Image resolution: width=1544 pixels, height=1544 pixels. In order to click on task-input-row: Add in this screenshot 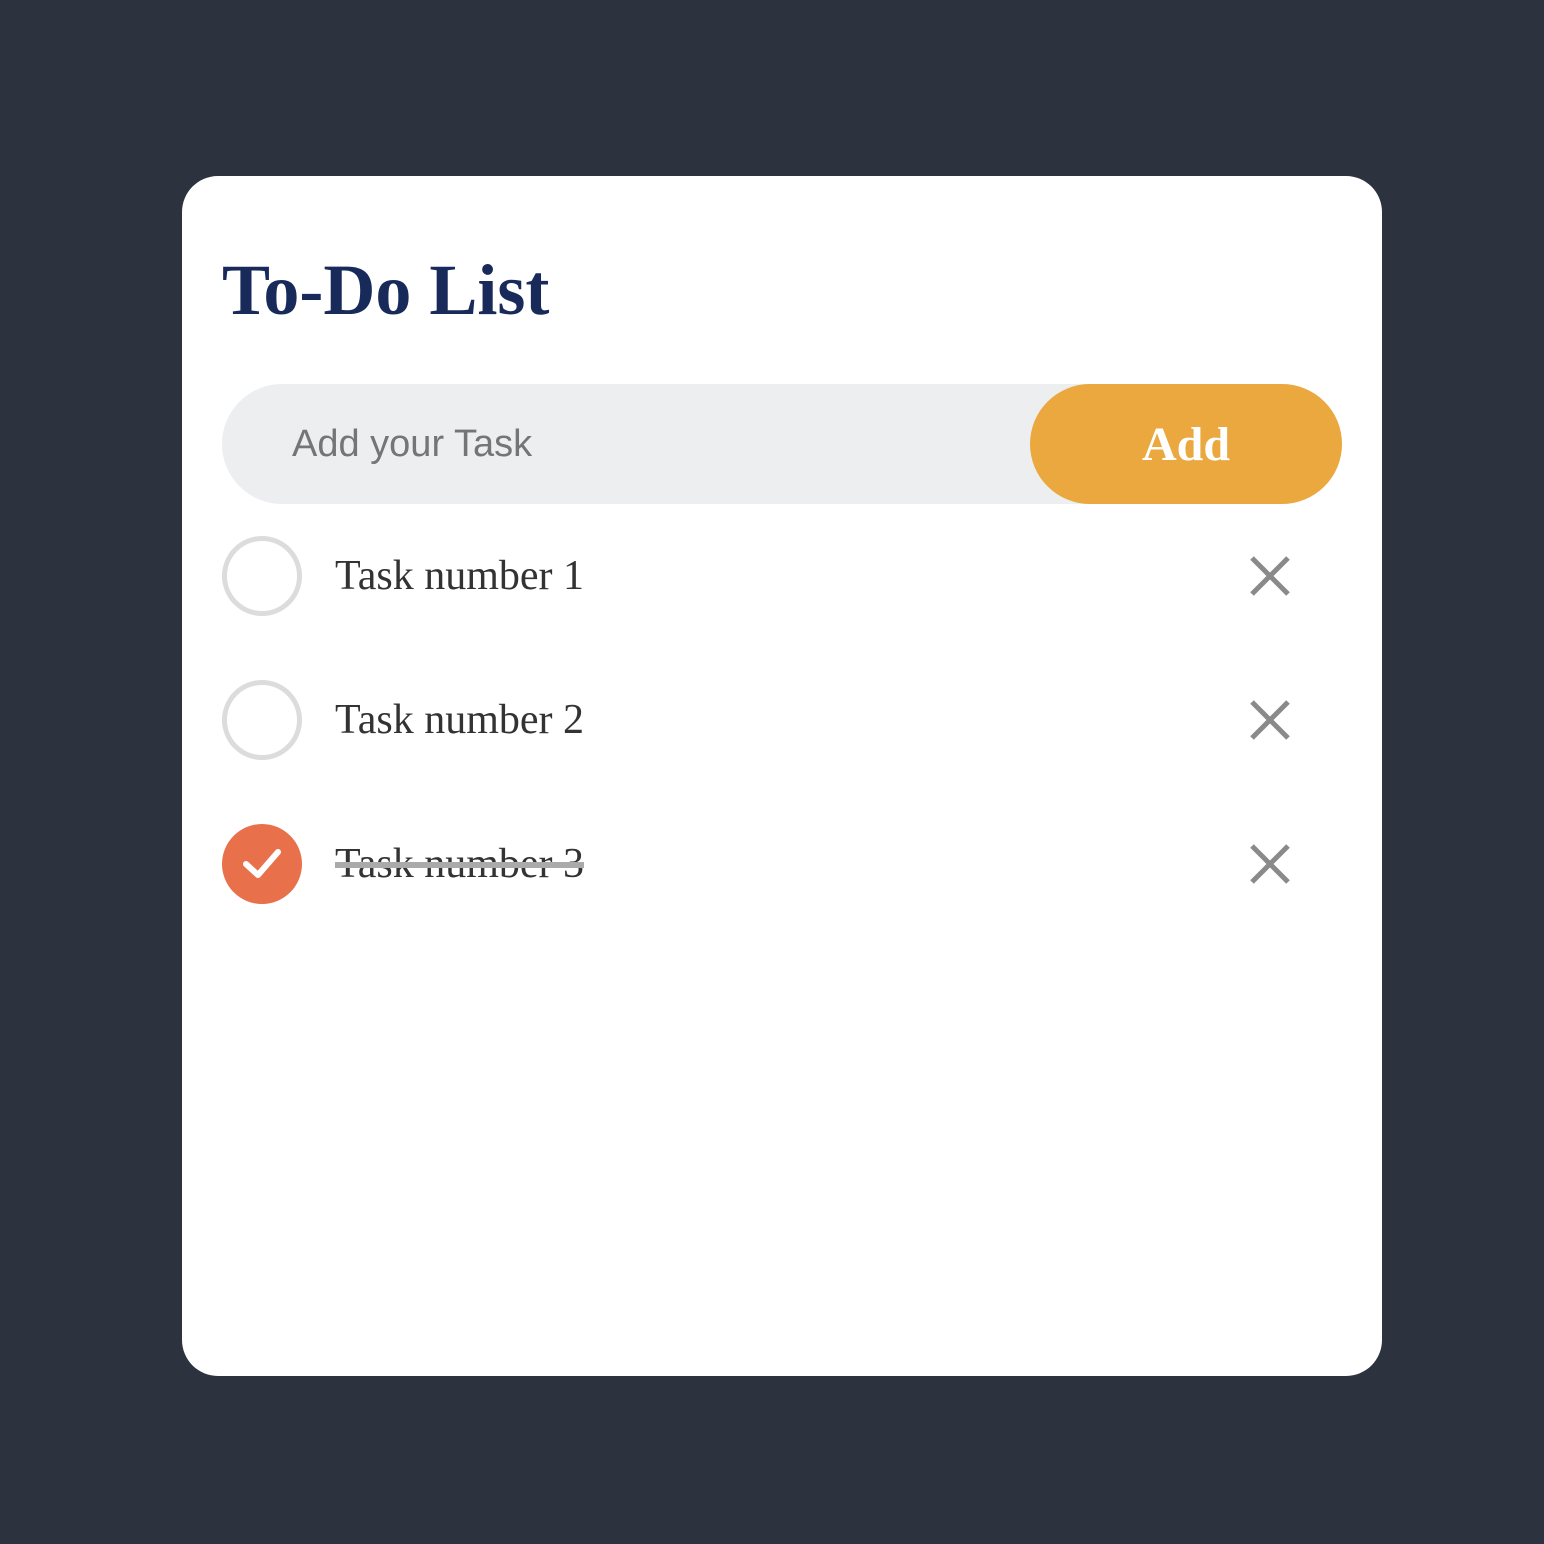, I will do `click(782, 444)`.